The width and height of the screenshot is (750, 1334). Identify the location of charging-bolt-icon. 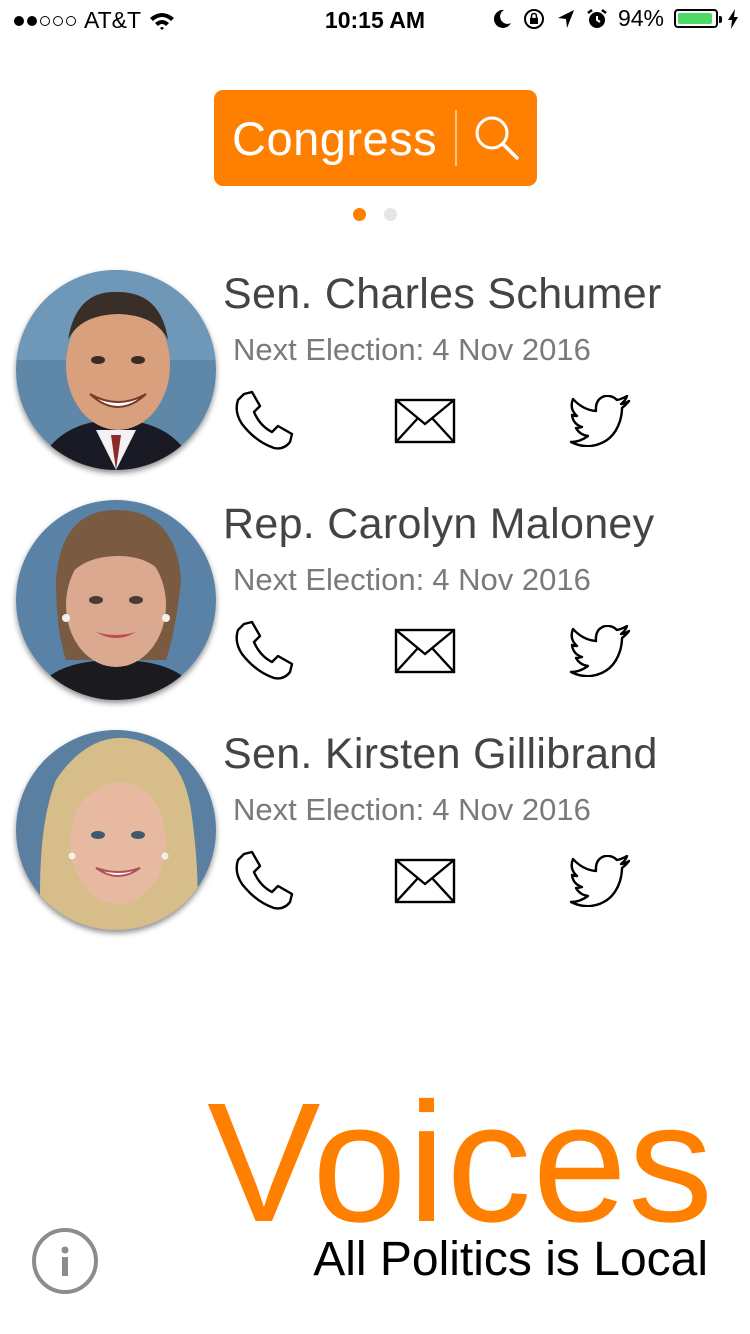
(733, 18).